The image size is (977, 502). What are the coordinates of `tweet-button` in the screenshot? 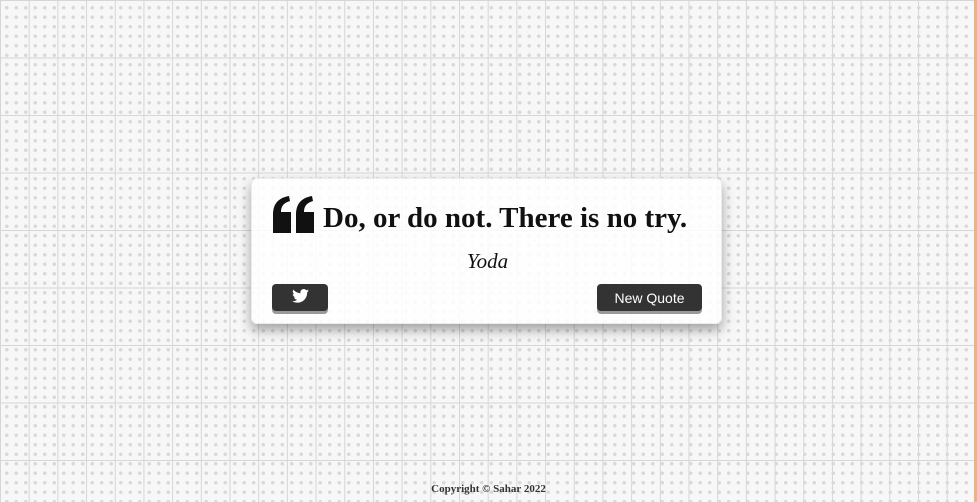 It's located at (300, 297).